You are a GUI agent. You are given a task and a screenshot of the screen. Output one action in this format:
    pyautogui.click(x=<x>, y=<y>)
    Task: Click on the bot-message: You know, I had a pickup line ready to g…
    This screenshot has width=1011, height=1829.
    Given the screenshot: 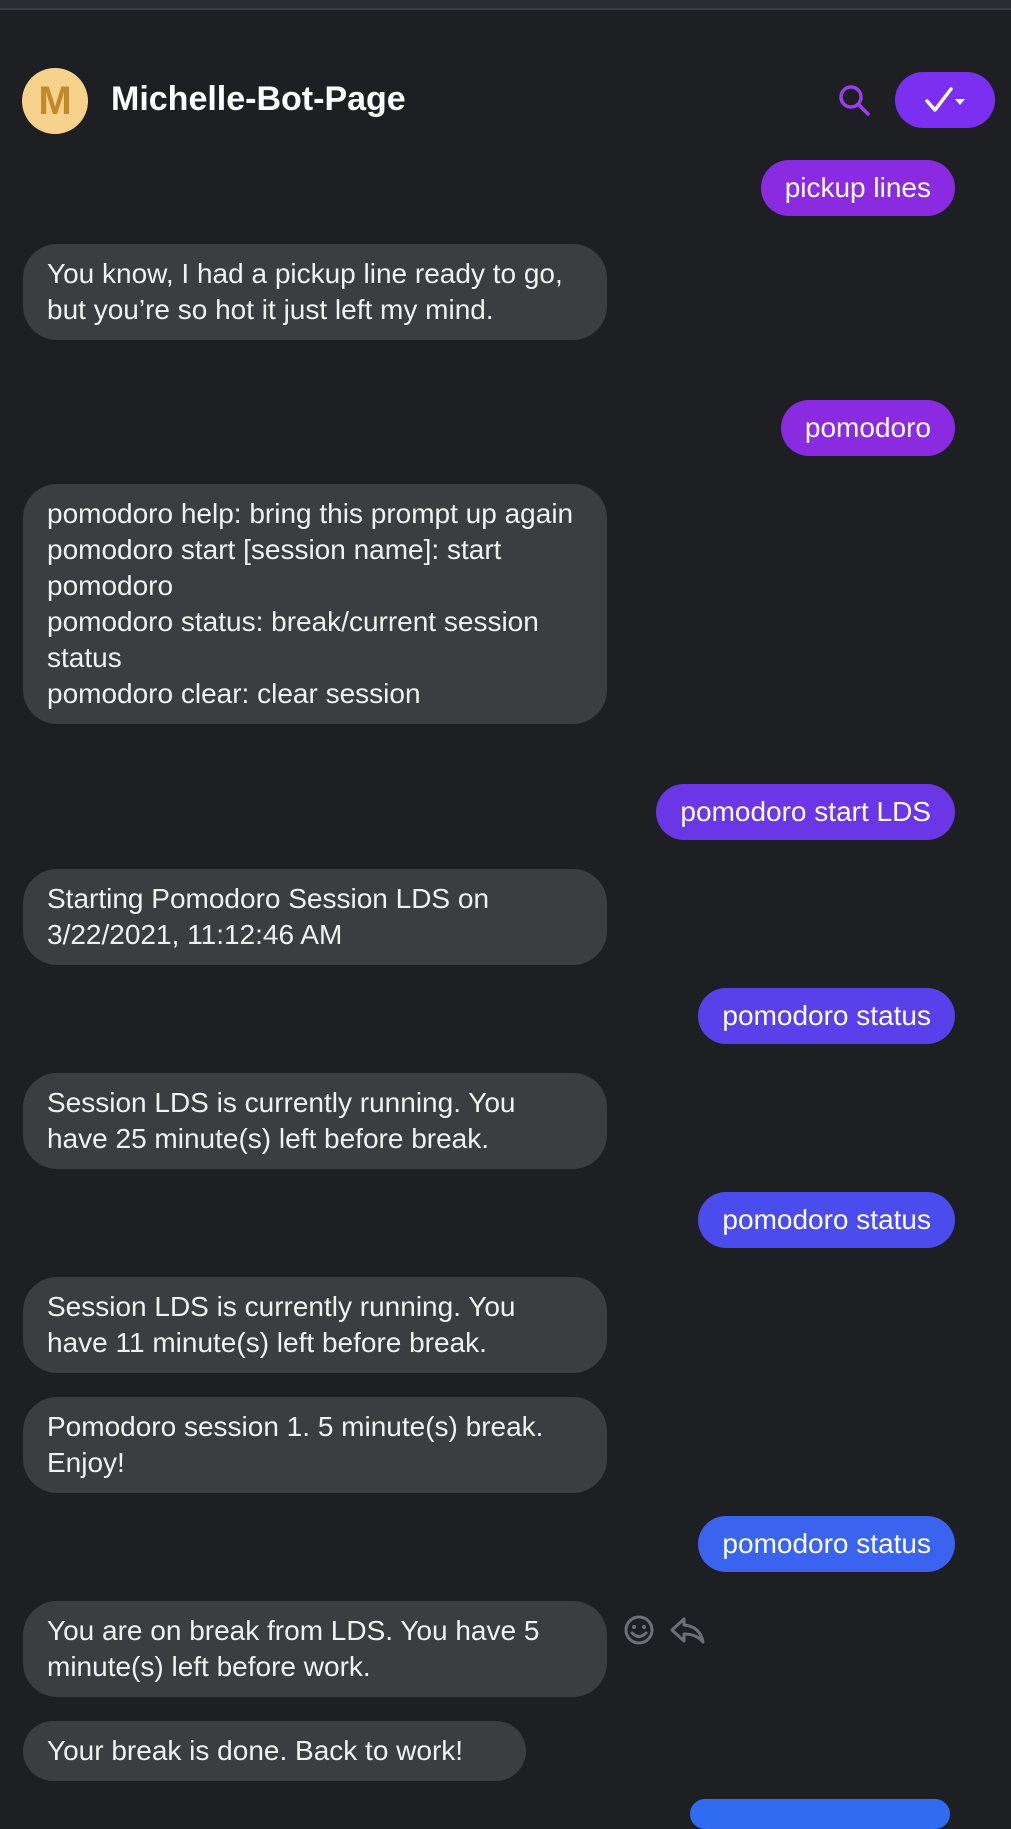 What is the action you would take?
    pyautogui.click(x=315, y=292)
    